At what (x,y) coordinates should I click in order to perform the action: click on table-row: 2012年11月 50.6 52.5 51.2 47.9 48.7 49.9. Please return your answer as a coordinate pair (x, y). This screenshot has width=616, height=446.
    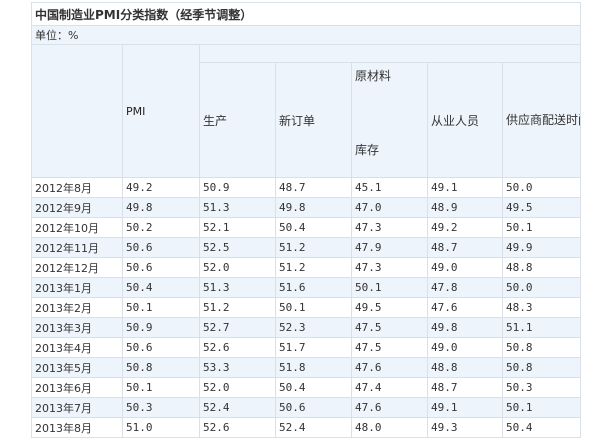
    Looking at the image, I should click on (306, 247).